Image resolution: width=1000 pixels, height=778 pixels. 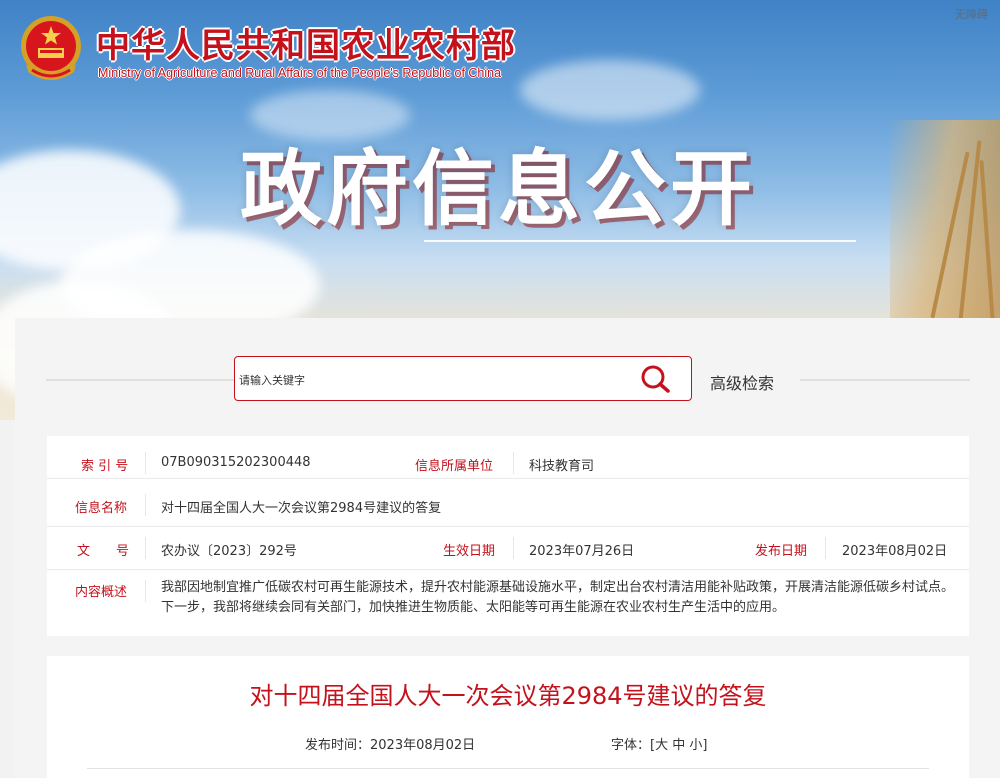 I want to click on search-icon, so click(x=656, y=379).